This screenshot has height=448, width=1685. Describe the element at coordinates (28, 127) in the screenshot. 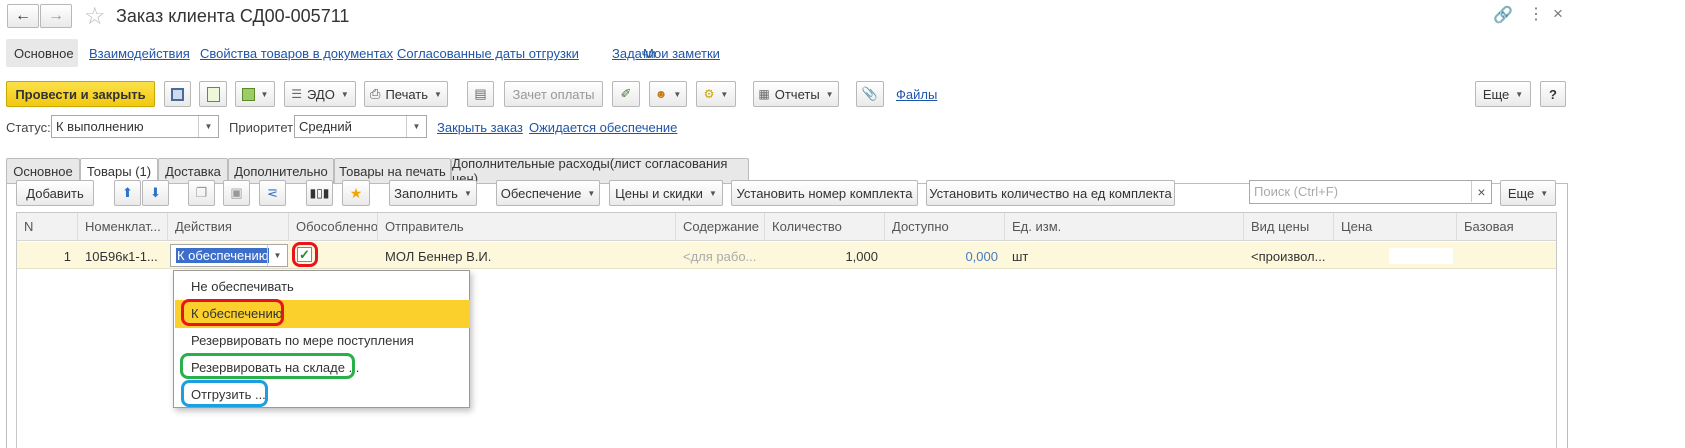

I see `status-label: Статус:` at that location.